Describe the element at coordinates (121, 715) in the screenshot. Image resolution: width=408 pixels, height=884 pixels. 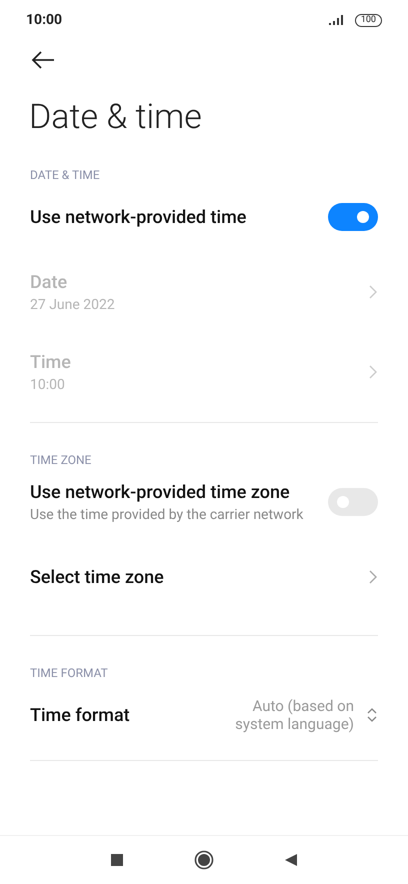
I see `setting-title: Time format` at that location.